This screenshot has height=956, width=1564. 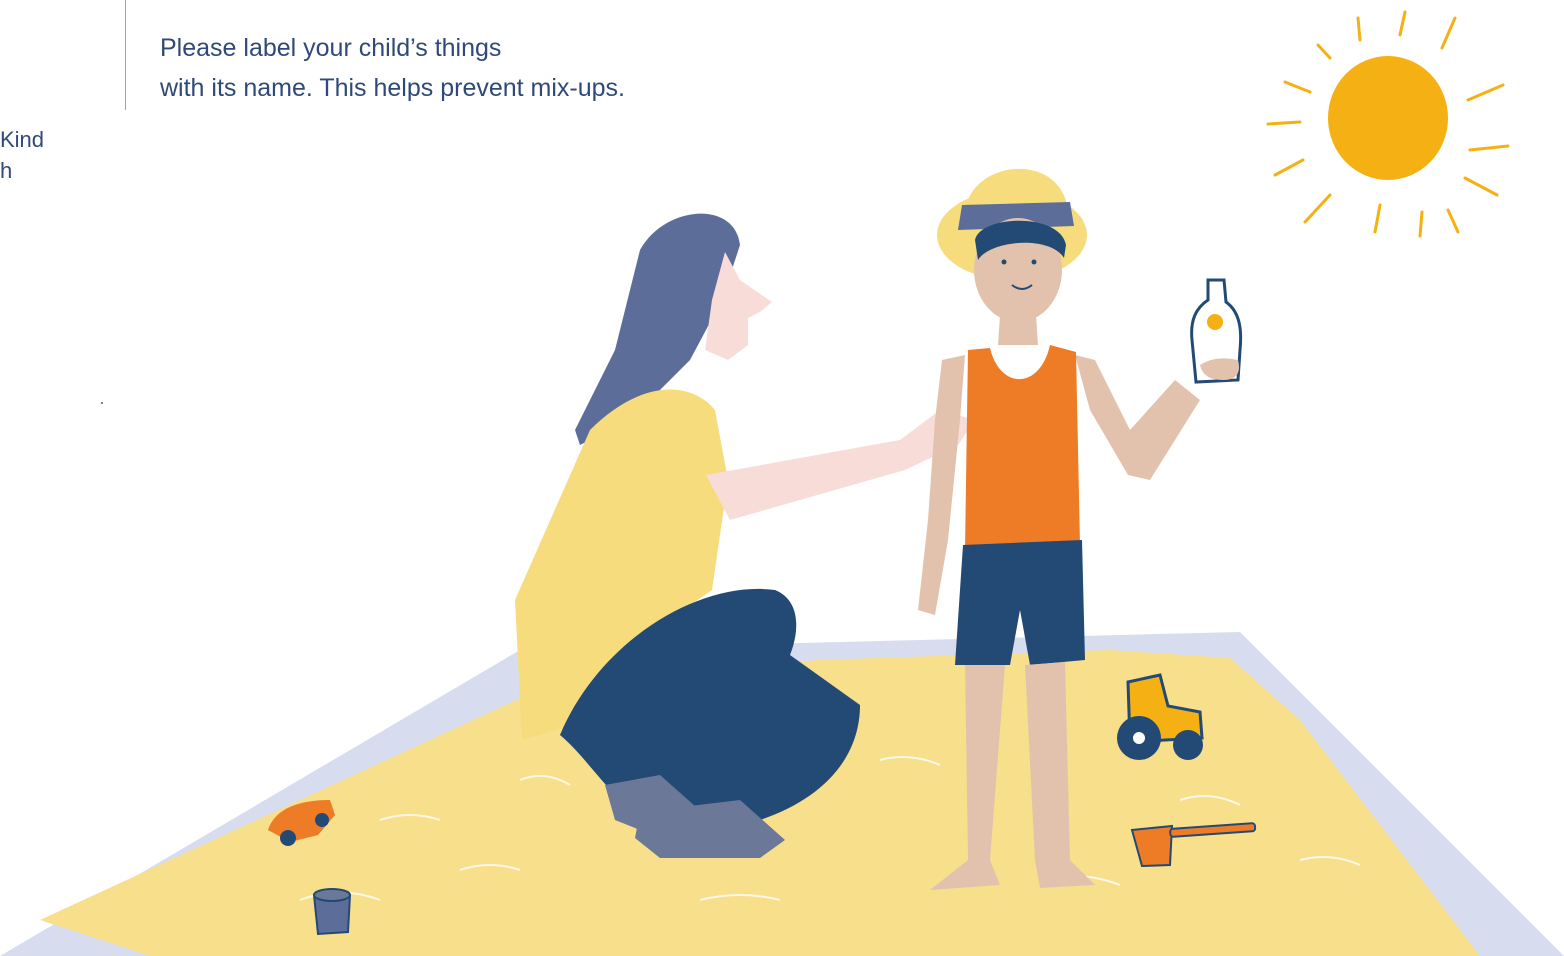 I want to click on sun-icon, so click(x=1388, y=124).